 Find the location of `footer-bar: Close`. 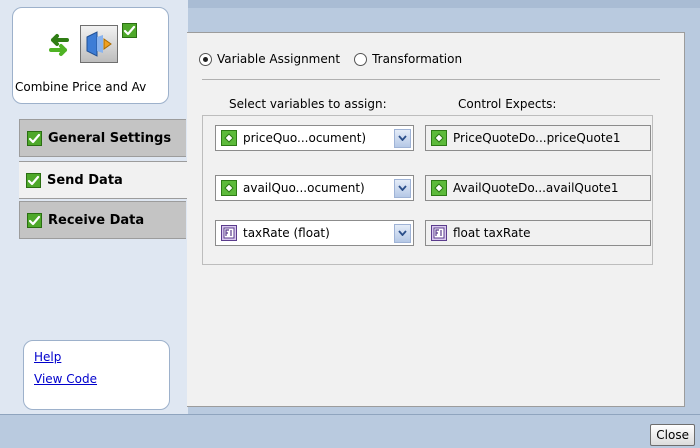

footer-bar: Close is located at coordinates (350, 431).